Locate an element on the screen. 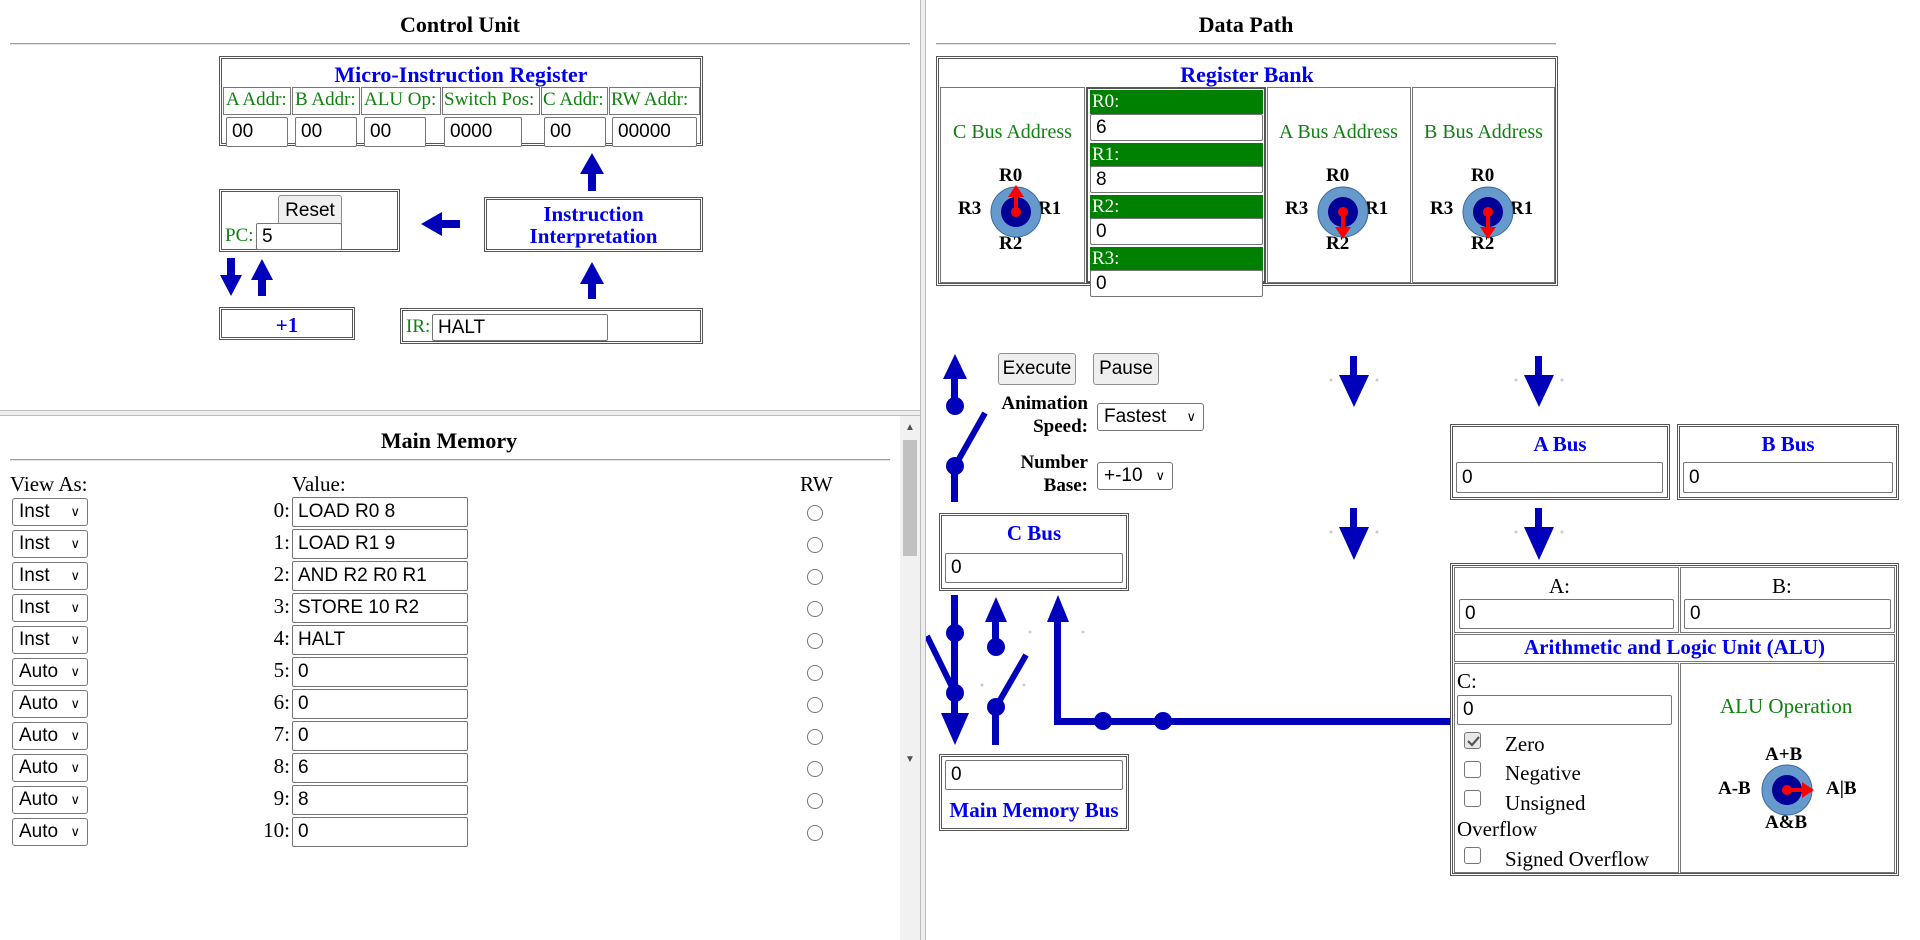  memory-row: Auto ∨ 10: is located at coordinates (450, 832).